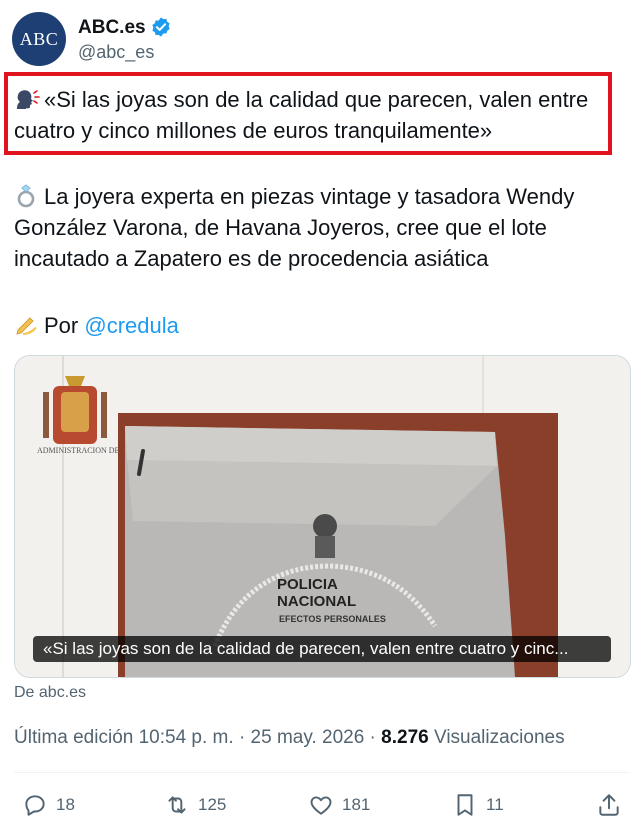  What do you see at coordinates (316, 601) in the screenshot?
I see `bag-label-nacional: NACIONAL` at bounding box center [316, 601].